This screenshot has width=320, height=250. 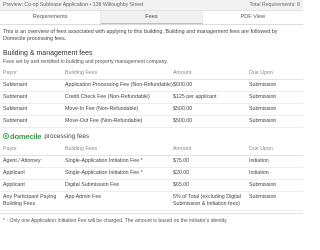 What do you see at coordinates (6, 136) in the screenshot?
I see `domecile-logo-icon` at bounding box center [6, 136].